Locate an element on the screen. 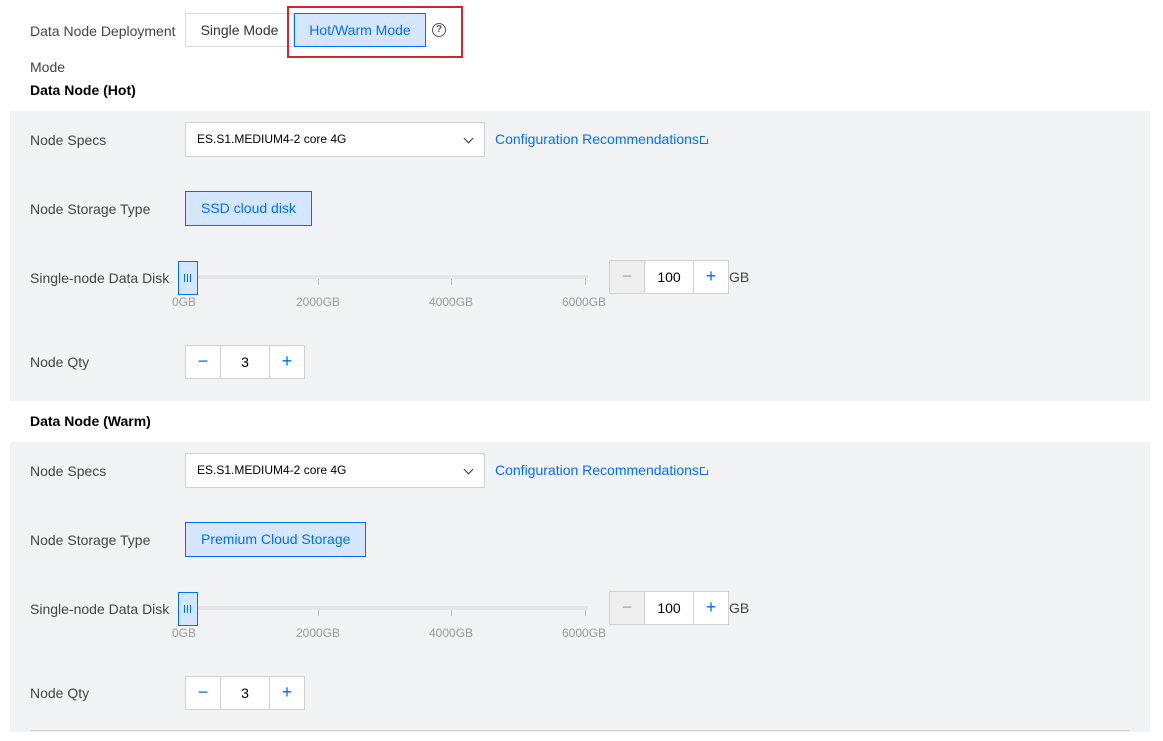  warm-data-disk-increment-button: + is located at coordinates (710, 608).